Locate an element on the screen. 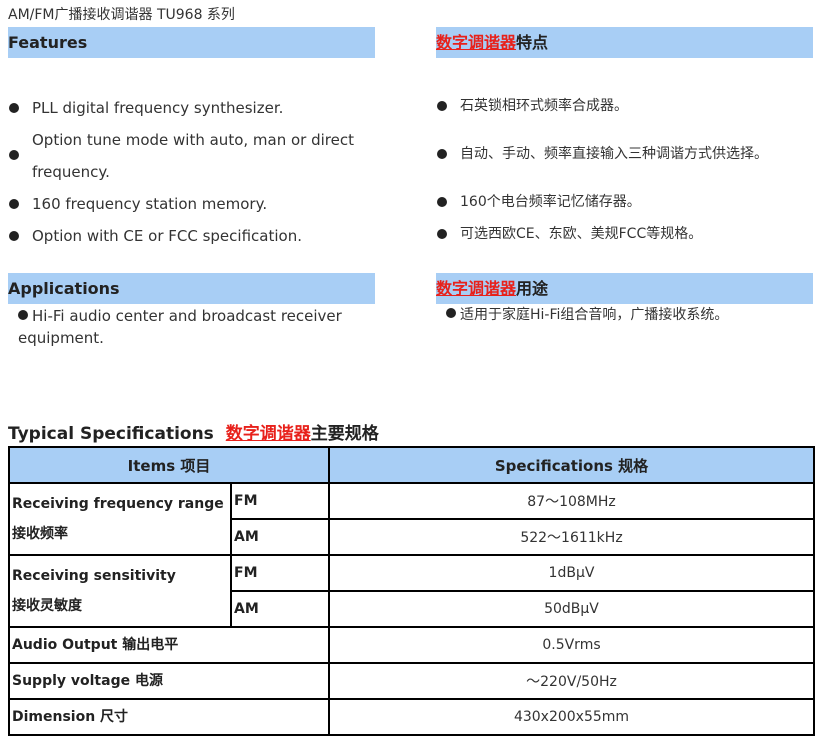  list-item: 石英锁相环式频率合成器。 is located at coordinates (626, 106).